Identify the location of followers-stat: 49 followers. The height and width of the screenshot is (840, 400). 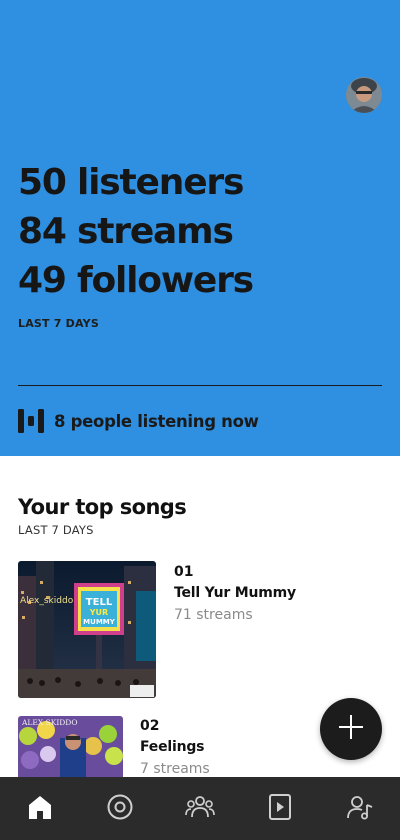
(136, 280).